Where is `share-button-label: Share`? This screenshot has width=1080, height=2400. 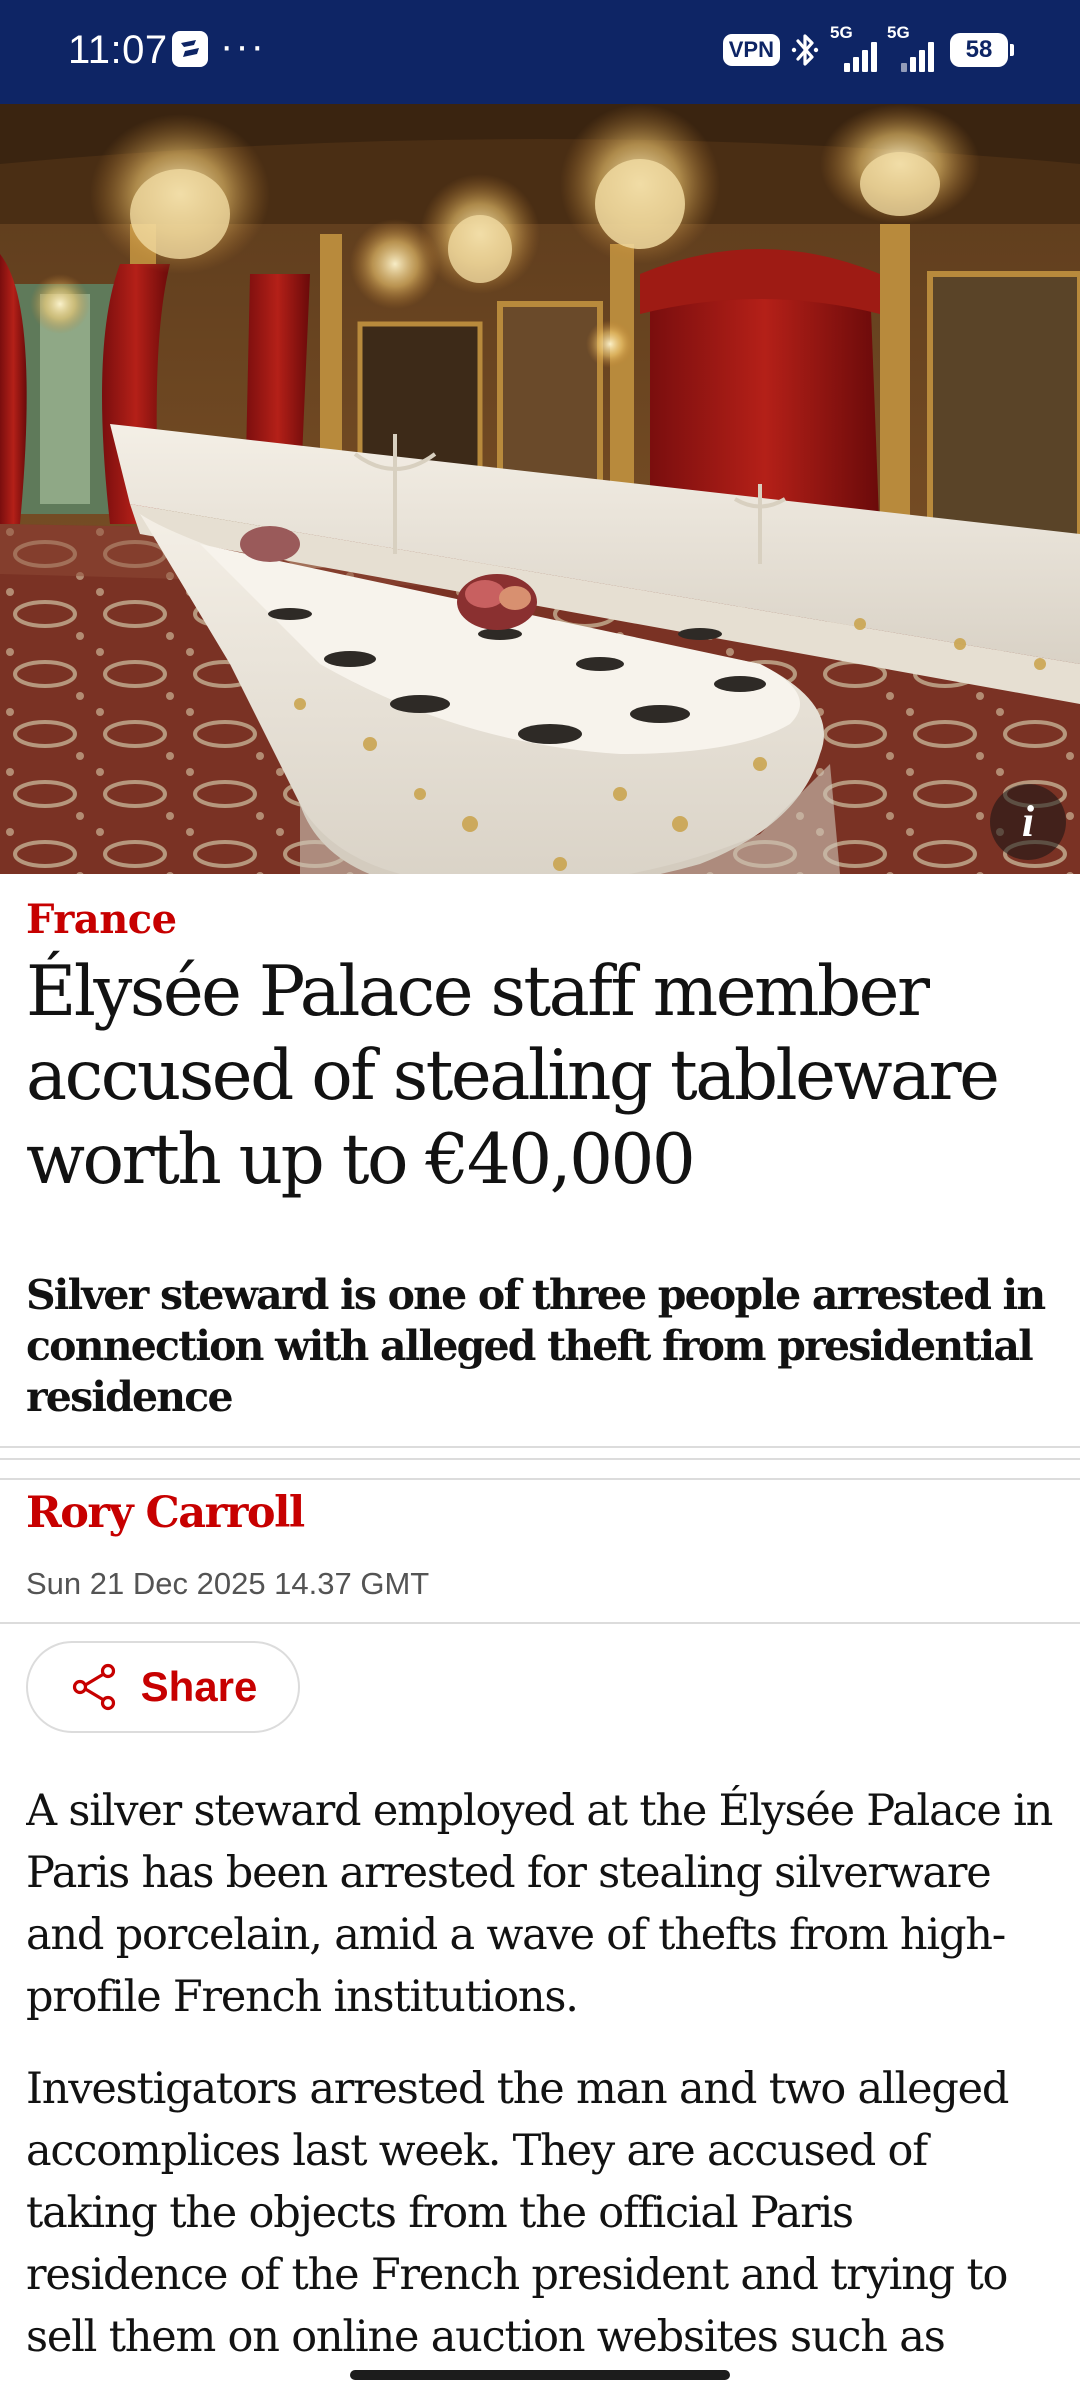
share-button-label: Share is located at coordinates (199, 1686).